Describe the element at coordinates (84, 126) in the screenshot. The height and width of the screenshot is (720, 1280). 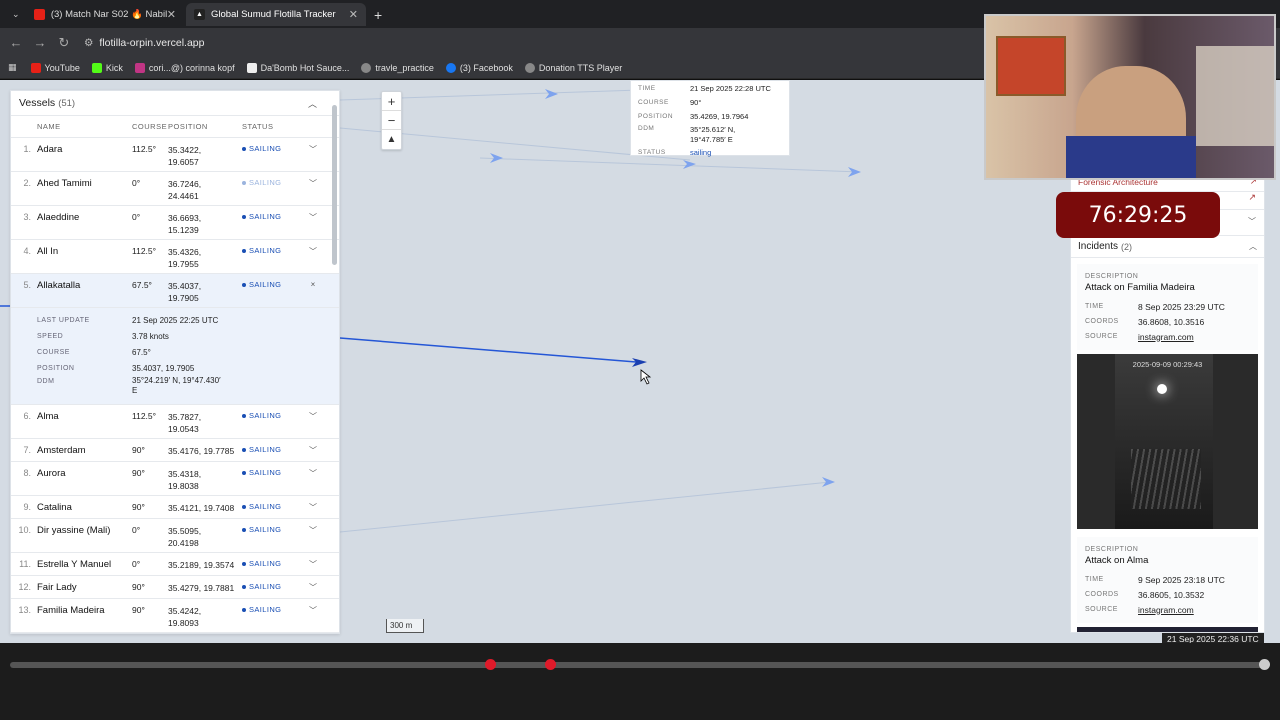
I see `column-name: NAME` at that location.